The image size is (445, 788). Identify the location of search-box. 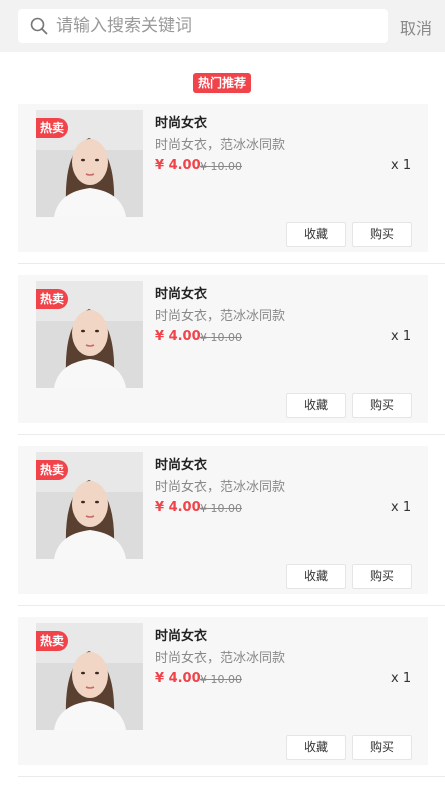
(203, 26).